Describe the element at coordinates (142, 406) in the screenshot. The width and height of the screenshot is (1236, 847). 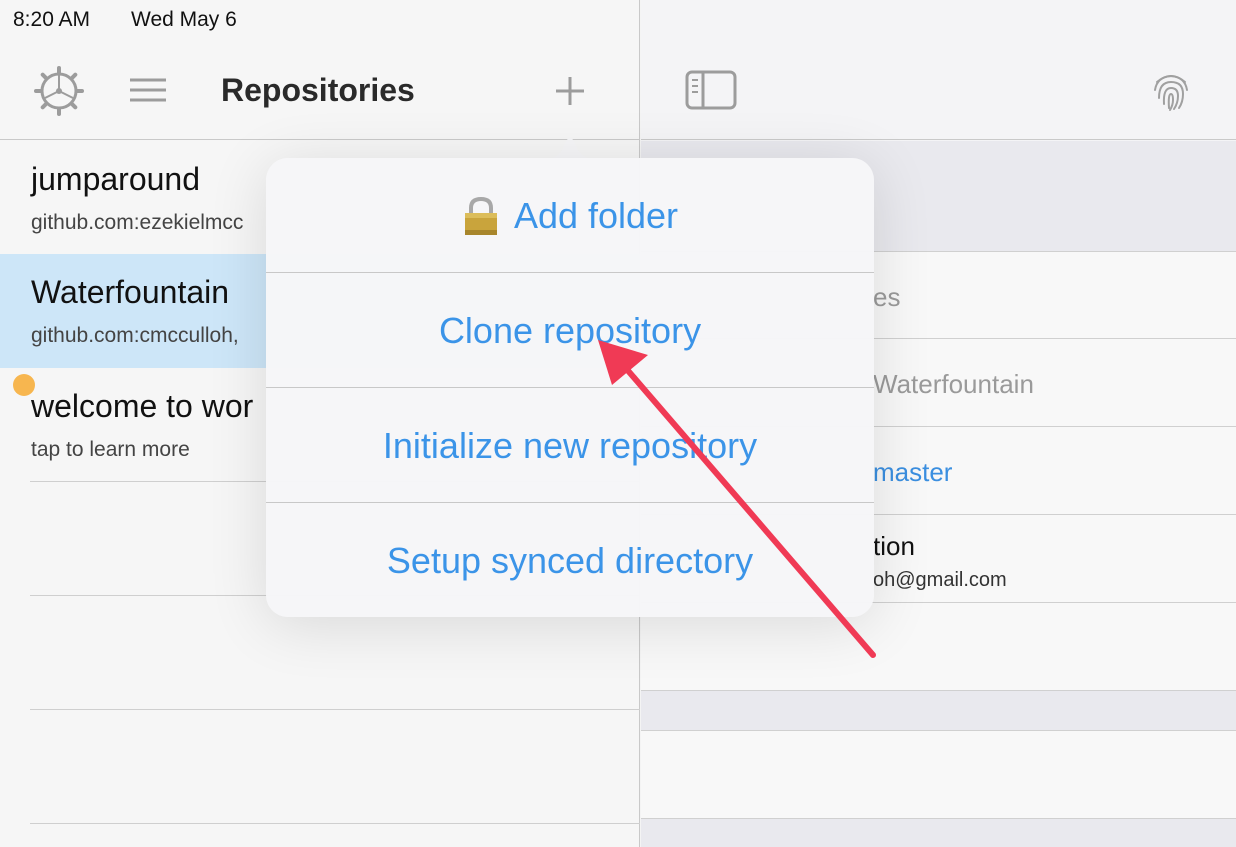
I see `repo-name: welcome to wor` at that location.